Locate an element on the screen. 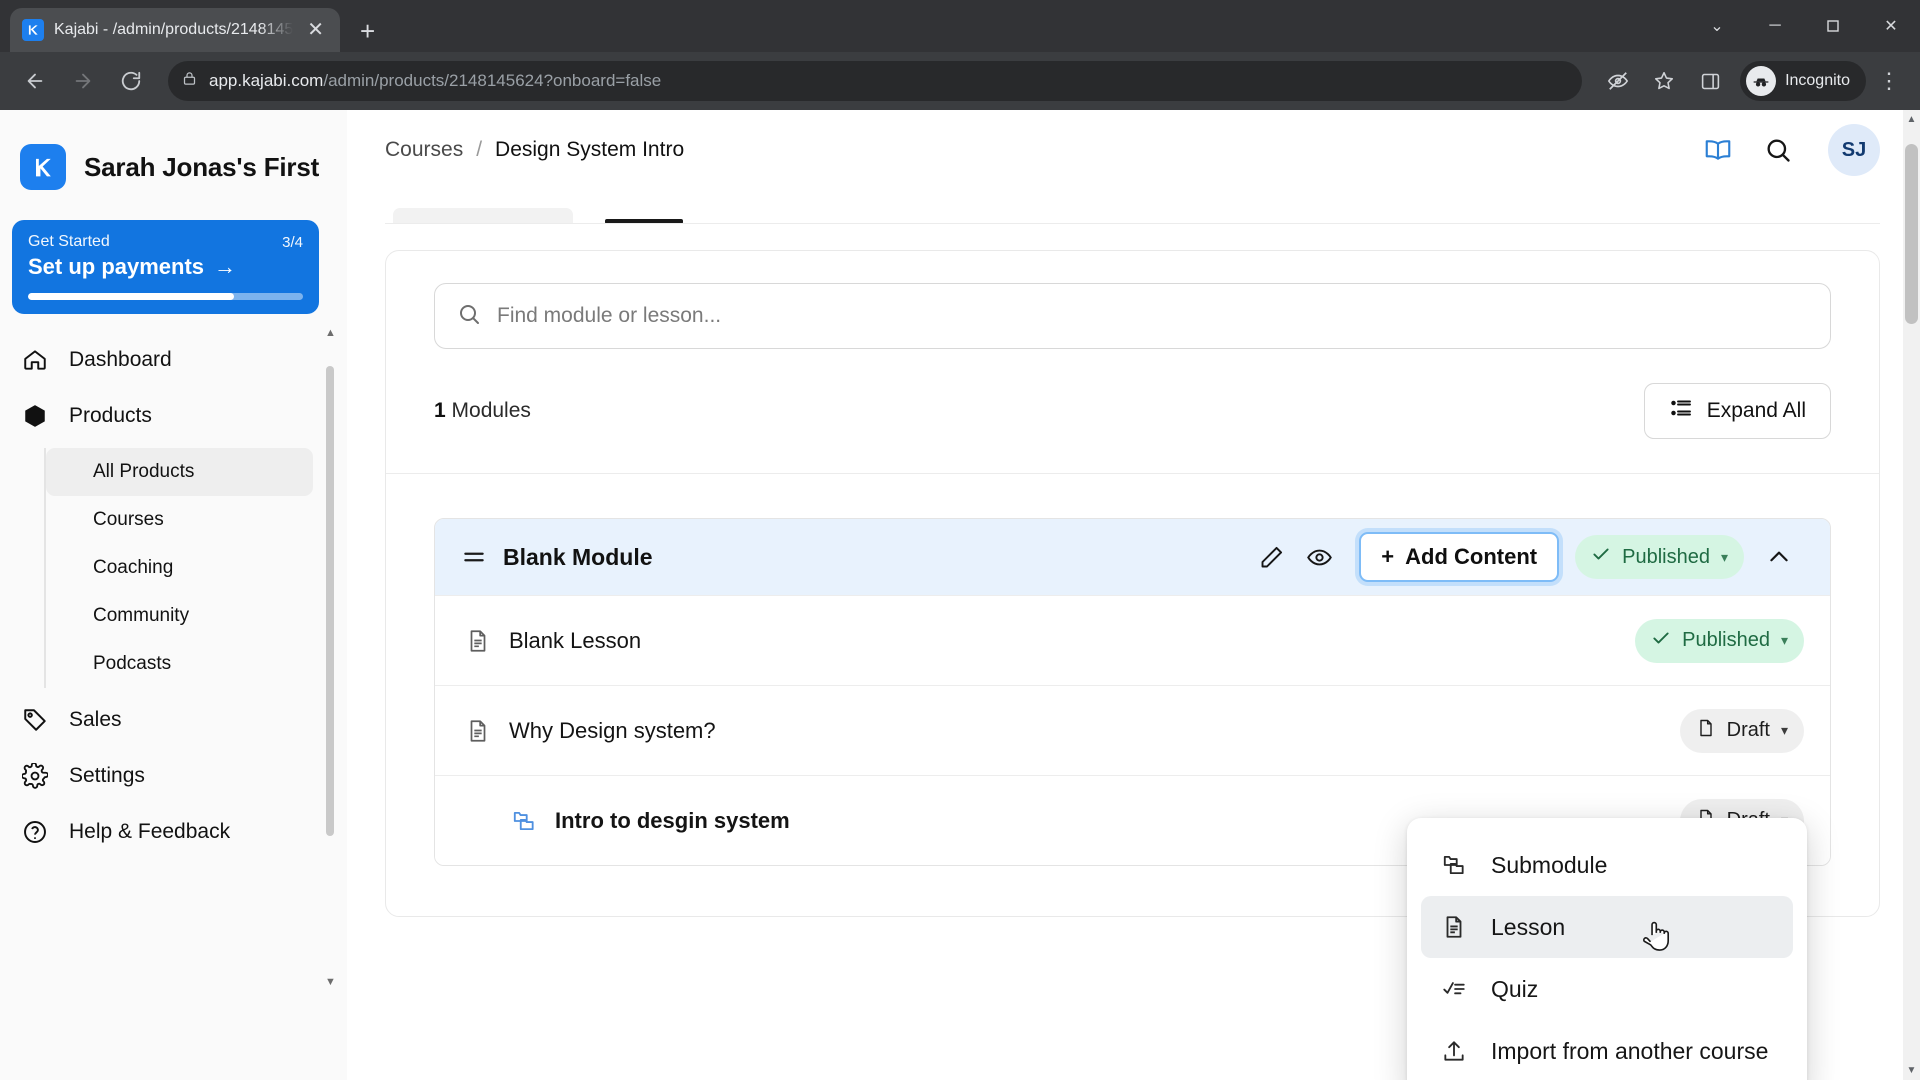 The width and height of the screenshot is (1920, 1080). book-icon is located at coordinates (1718, 150).